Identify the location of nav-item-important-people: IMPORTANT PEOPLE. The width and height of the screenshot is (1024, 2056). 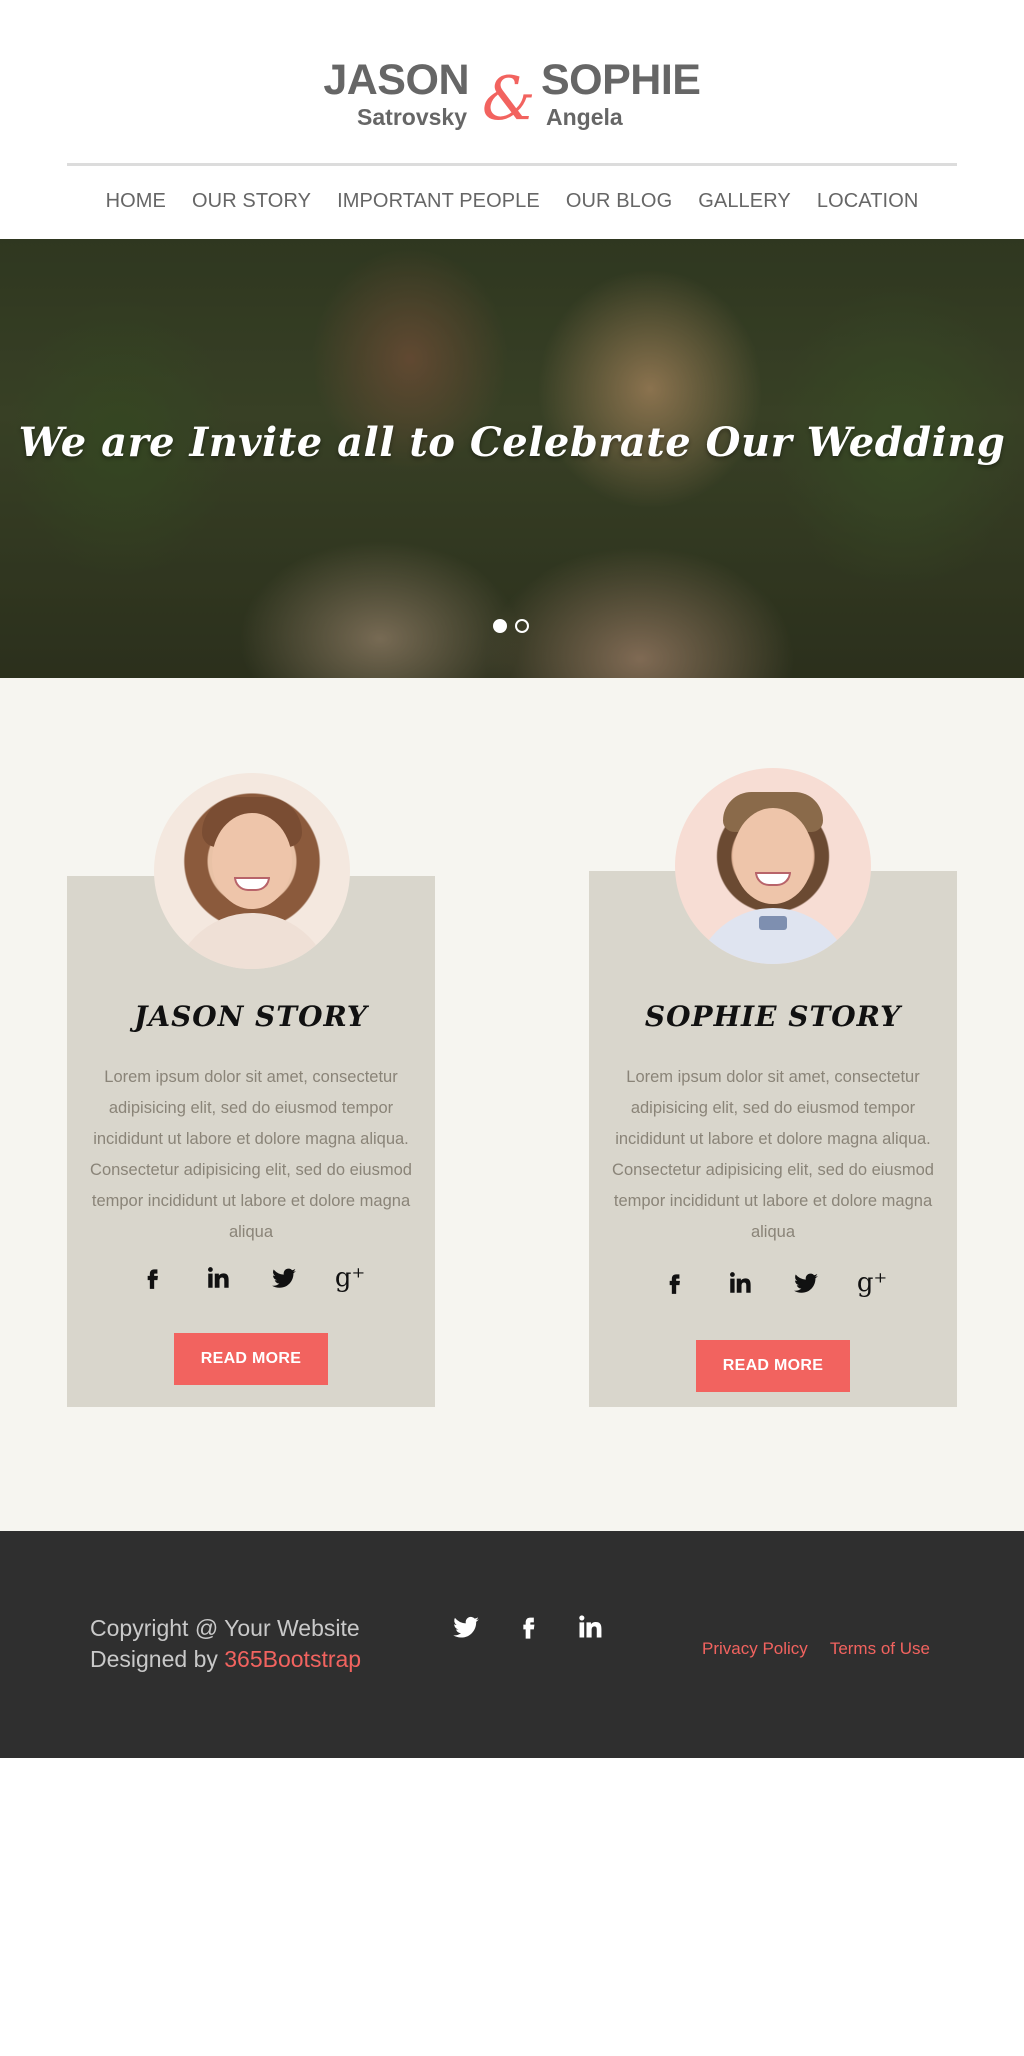
(438, 201).